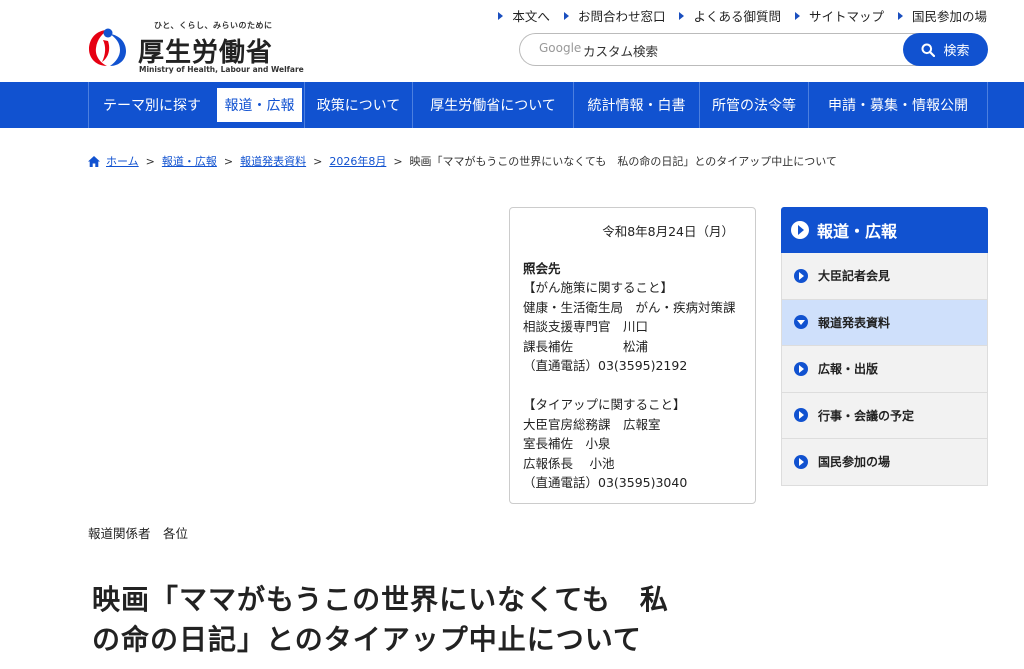 The height and width of the screenshot is (669, 1024). I want to click on logo-english-name: Ministry of Health, Labour and Welfare, so click(221, 69).